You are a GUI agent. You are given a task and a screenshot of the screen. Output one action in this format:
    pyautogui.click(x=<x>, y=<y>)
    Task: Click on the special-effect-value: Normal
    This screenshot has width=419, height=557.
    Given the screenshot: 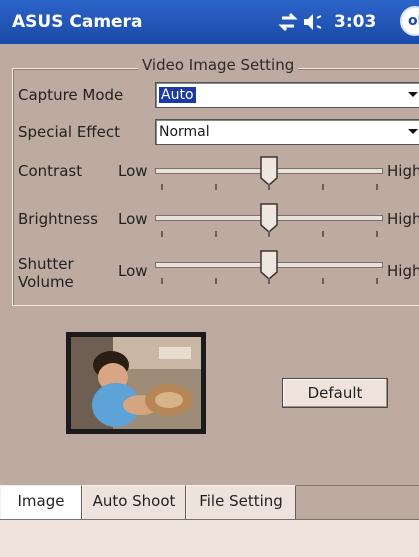 What is the action you would take?
    pyautogui.click(x=184, y=132)
    